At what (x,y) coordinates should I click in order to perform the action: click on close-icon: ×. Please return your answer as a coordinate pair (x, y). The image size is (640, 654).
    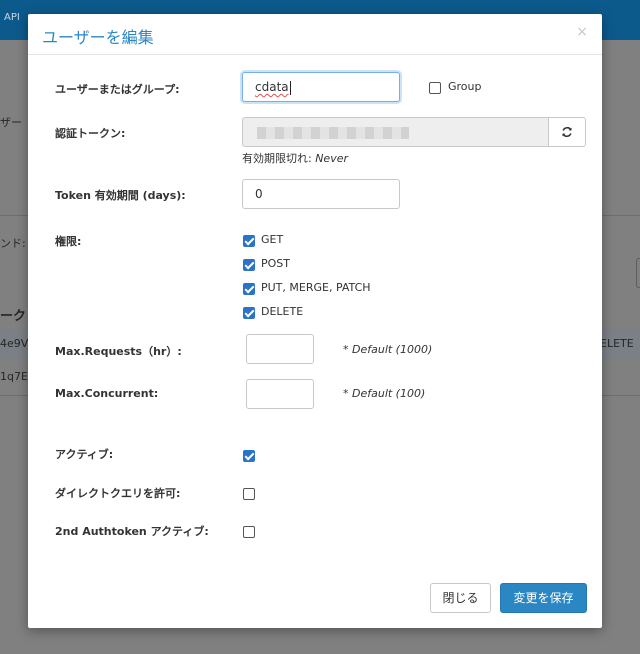
    Looking at the image, I should click on (582, 32).